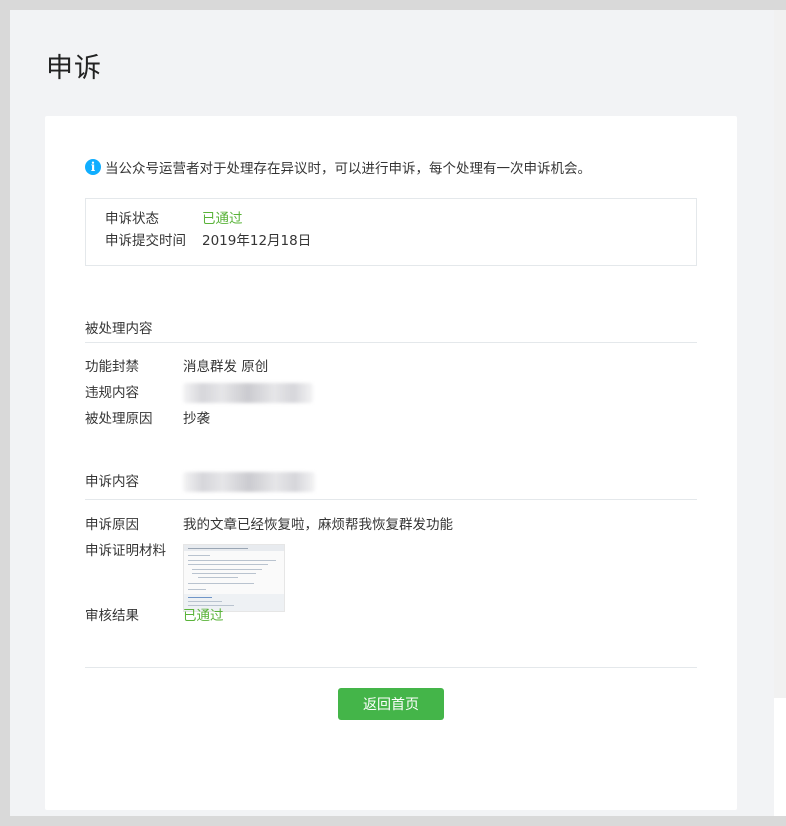 This screenshot has width=786, height=826. Describe the element at coordinates (176, 367) in the screenshot. I see `function-ban-row: 功能封禁 消息群发 原创` at that location.